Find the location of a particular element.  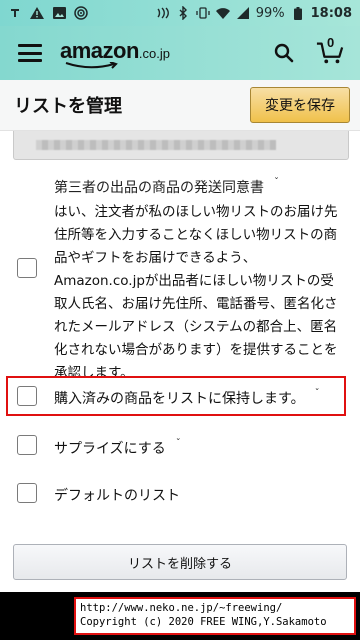

delete-list-button: リストを削除する is located at coordinates (180, 562).